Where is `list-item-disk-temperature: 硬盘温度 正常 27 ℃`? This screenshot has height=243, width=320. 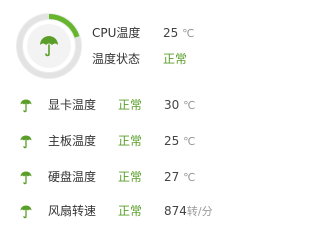 list-item-disk-temperature: 硬盘温度 正常 27 ℃ is located at coordinates (120, 177).